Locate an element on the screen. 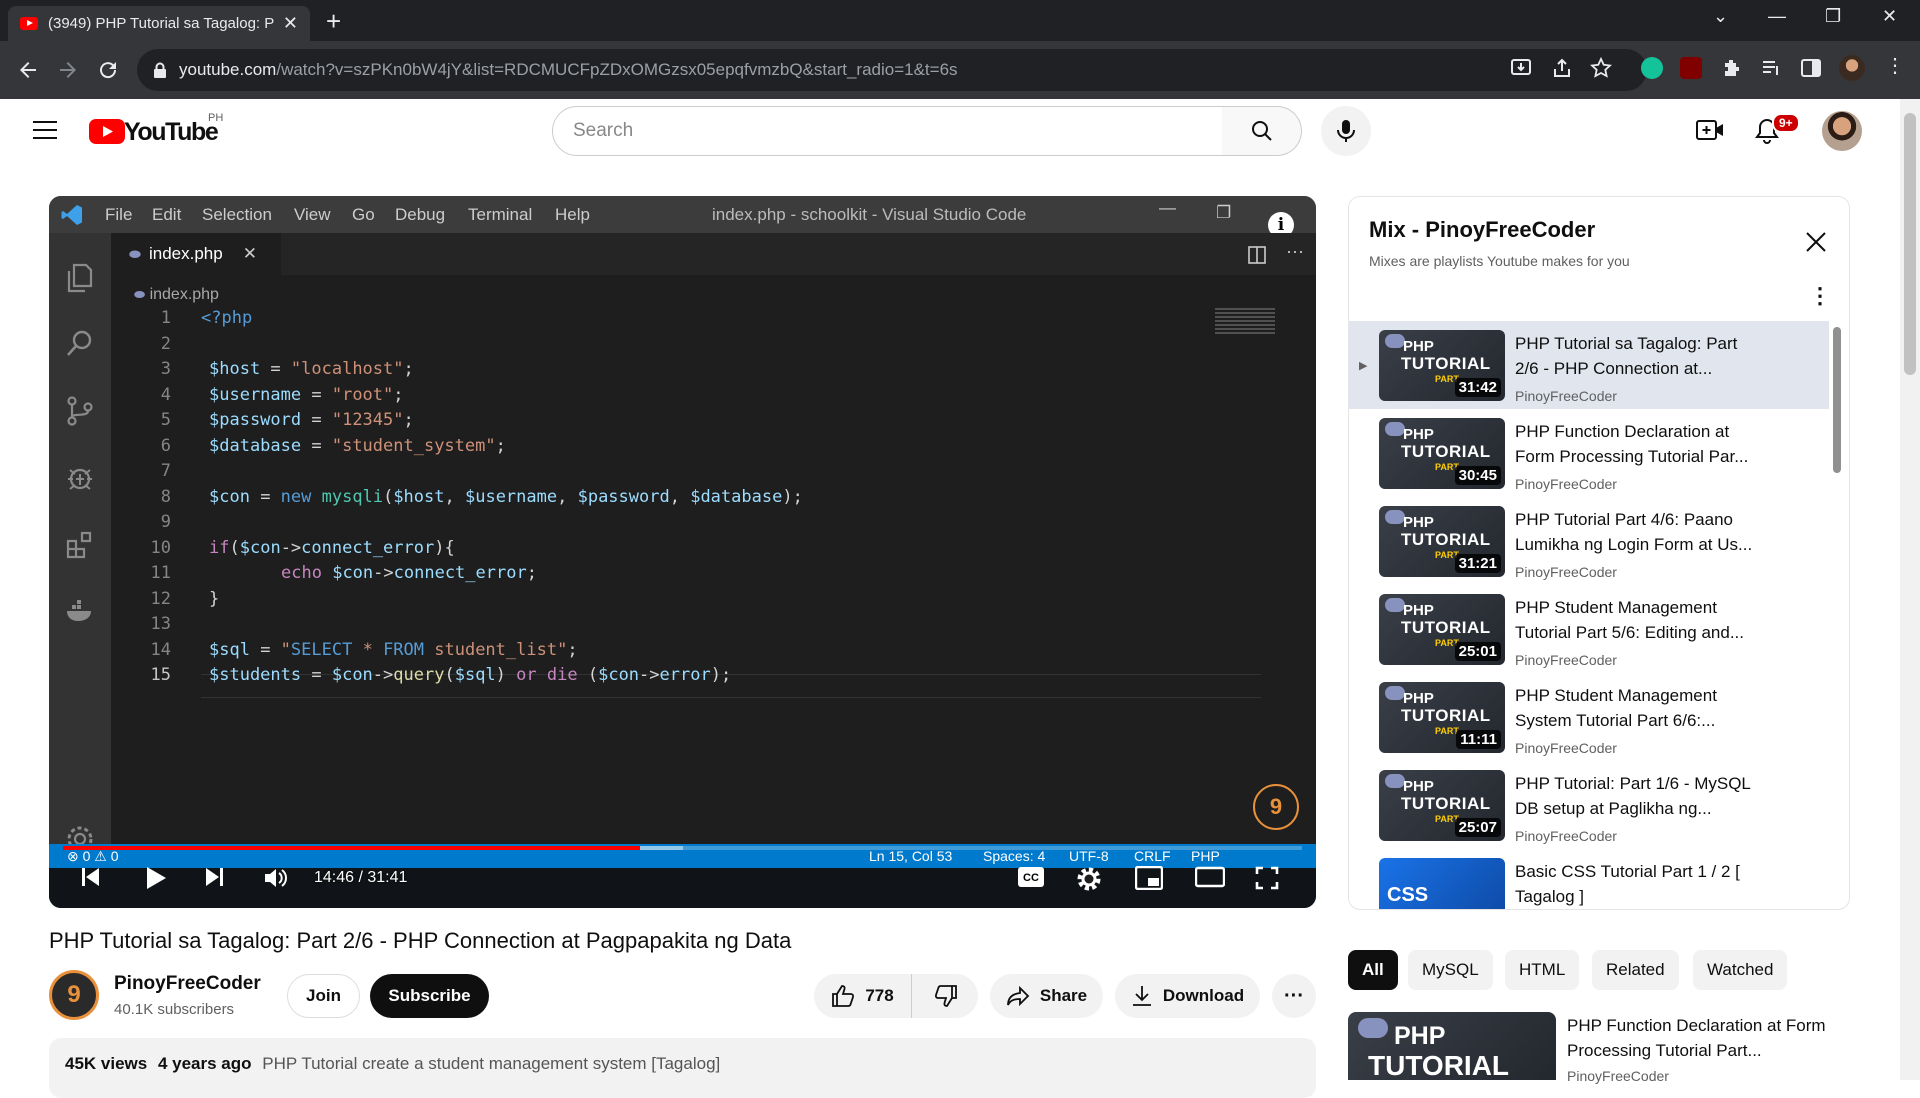 This screenshot has width=1920, height=1098. like-count: 778 is located at coordinates (879, 995).